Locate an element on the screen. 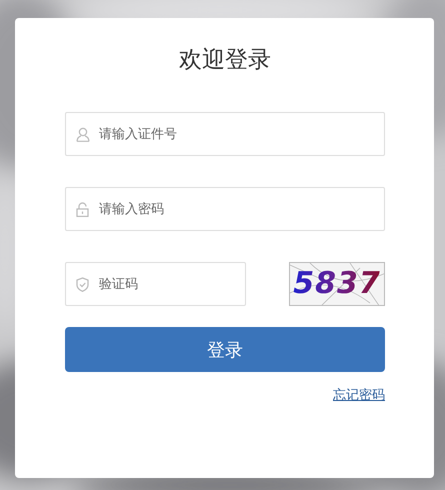 The height and width of the screenshot is (490, 445). forgot-password-link: 忘记密码 is located at coordinates (359, 395).